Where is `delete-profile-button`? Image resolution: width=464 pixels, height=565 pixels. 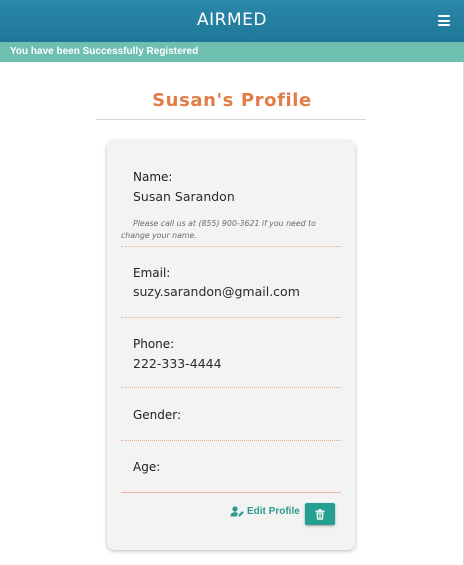 delete-profile-button is located at coordinates (320, 514).